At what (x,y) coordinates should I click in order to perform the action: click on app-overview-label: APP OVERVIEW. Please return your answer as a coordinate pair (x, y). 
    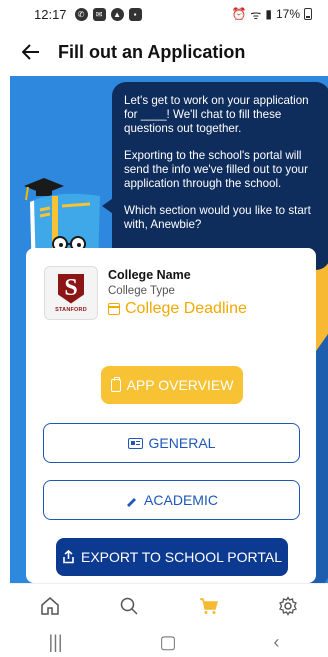
    Looking at the image, I should click on (180, 385).